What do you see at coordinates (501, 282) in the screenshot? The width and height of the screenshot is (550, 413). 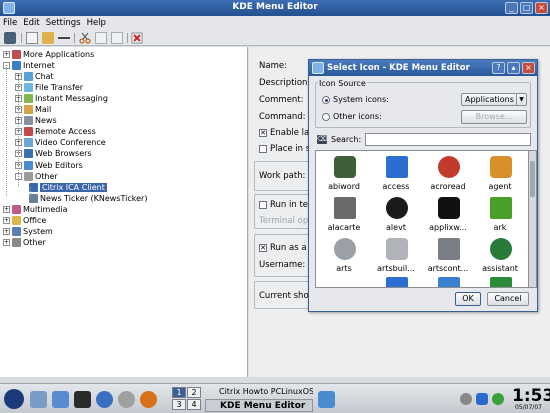 I see `partial-icon` at bounding box center [501, 282].